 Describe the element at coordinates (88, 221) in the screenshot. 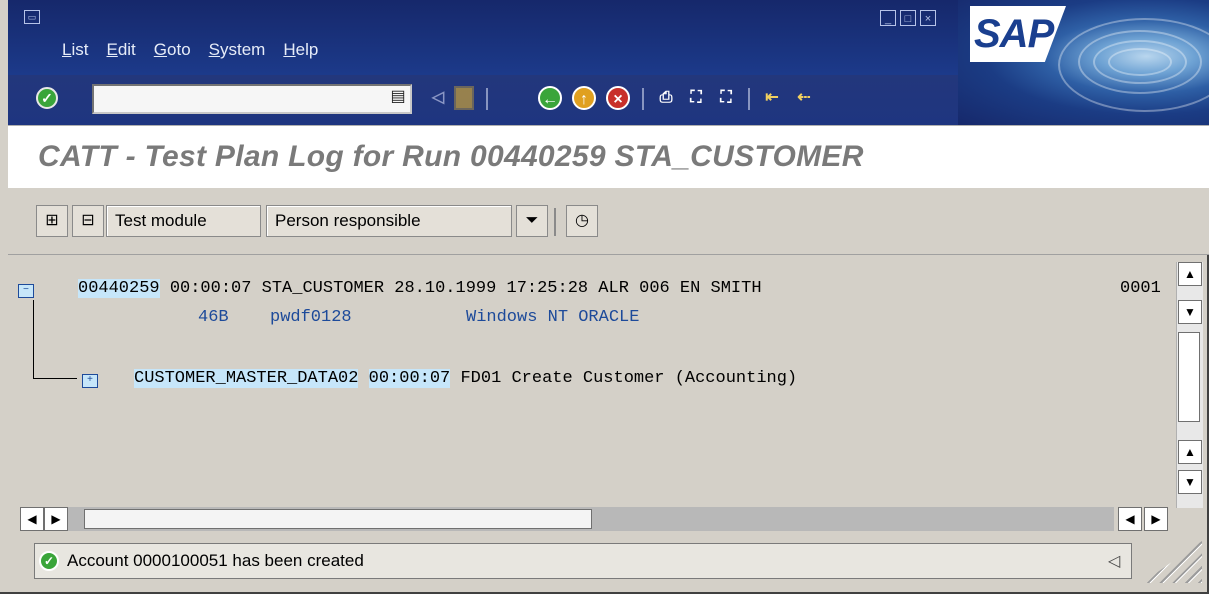

I see `collapse-all-icon: ⊟` at that location.